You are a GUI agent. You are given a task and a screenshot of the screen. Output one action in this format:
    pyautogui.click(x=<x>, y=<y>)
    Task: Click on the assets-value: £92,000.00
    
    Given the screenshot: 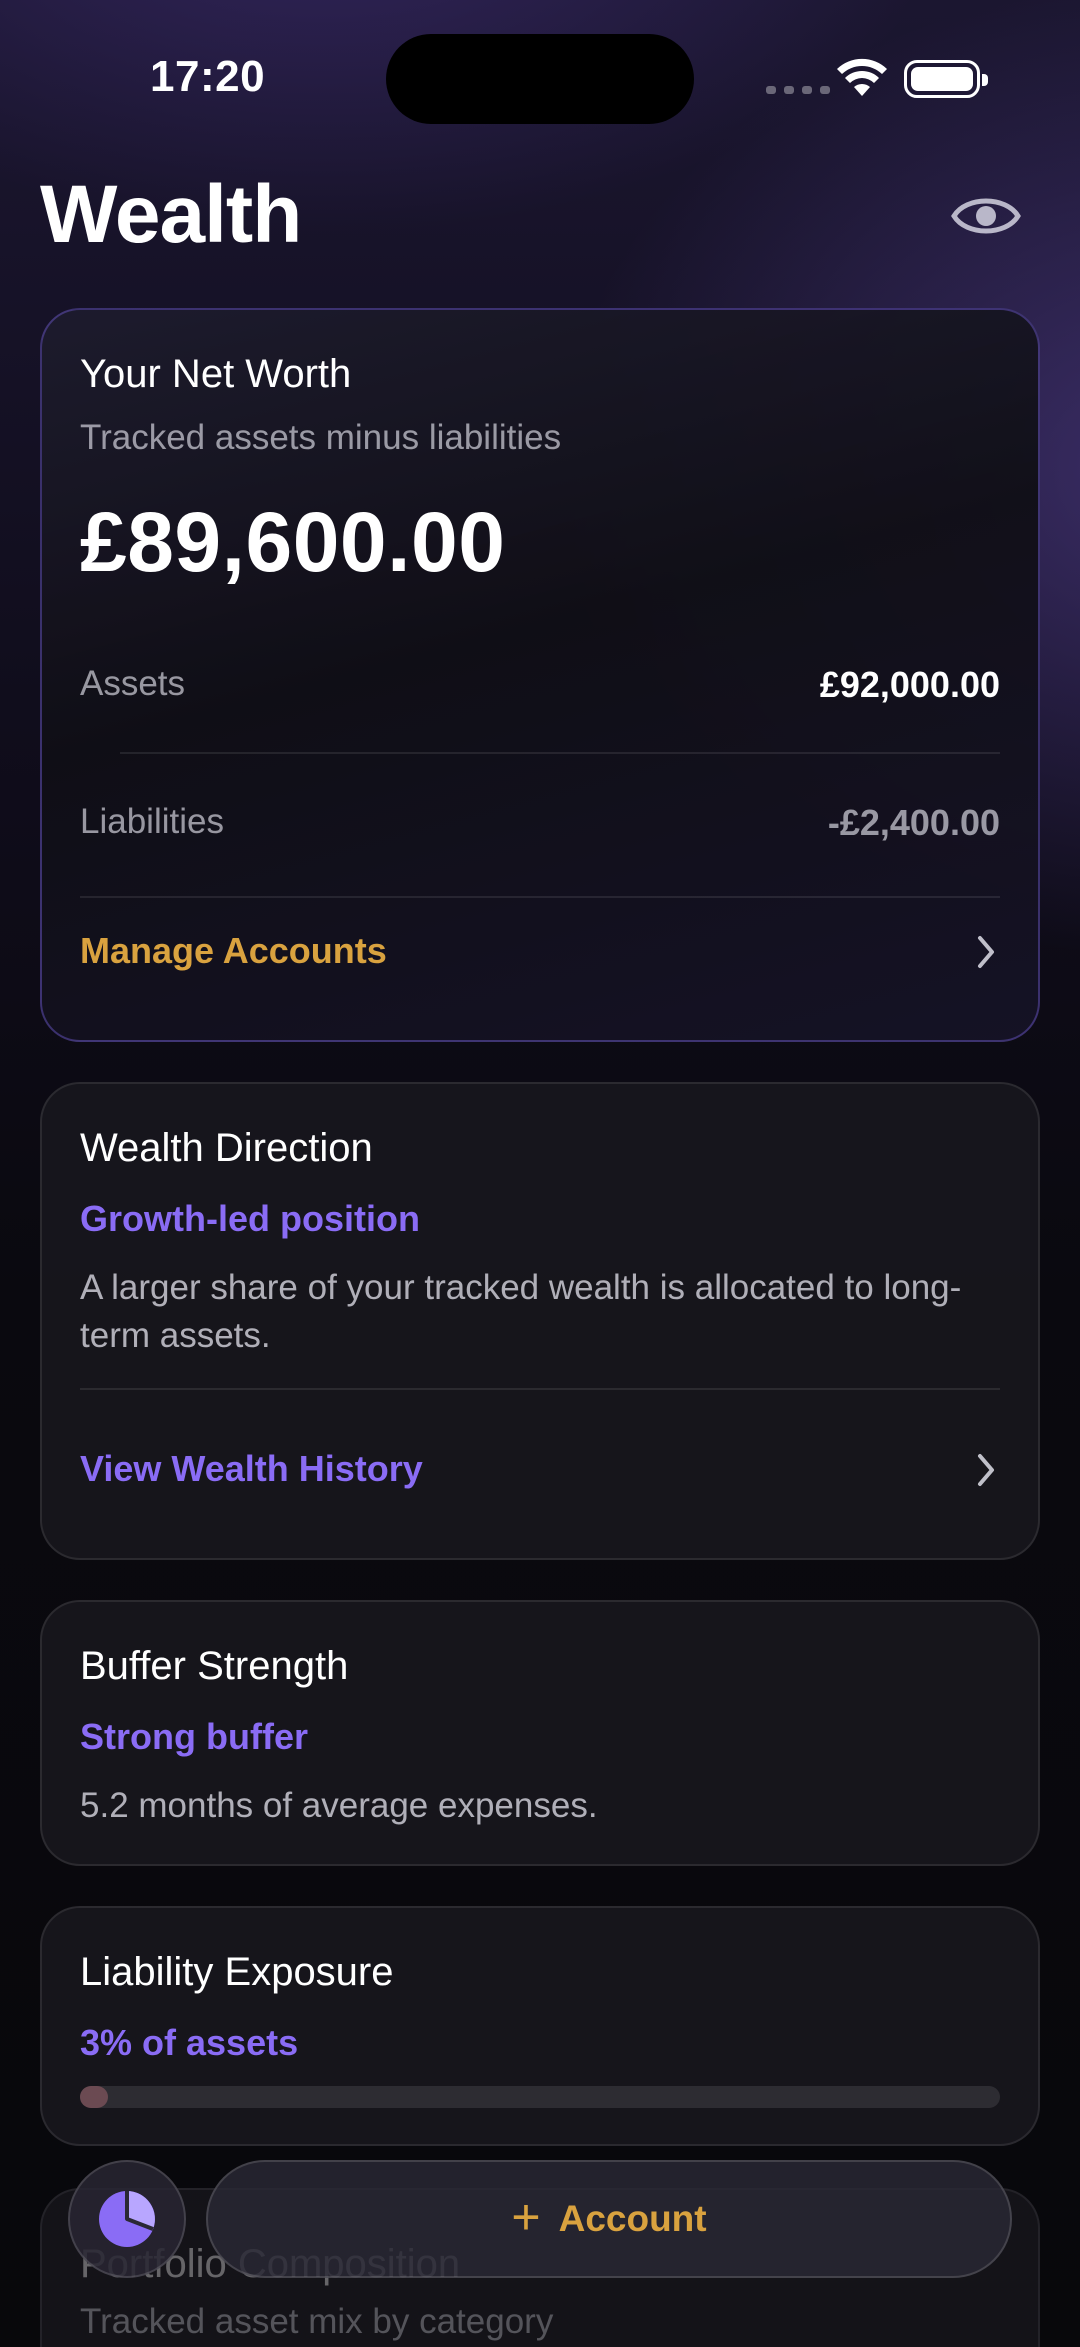 What is the action you would take?
    pyautogui.click(x=909, y=684)
    